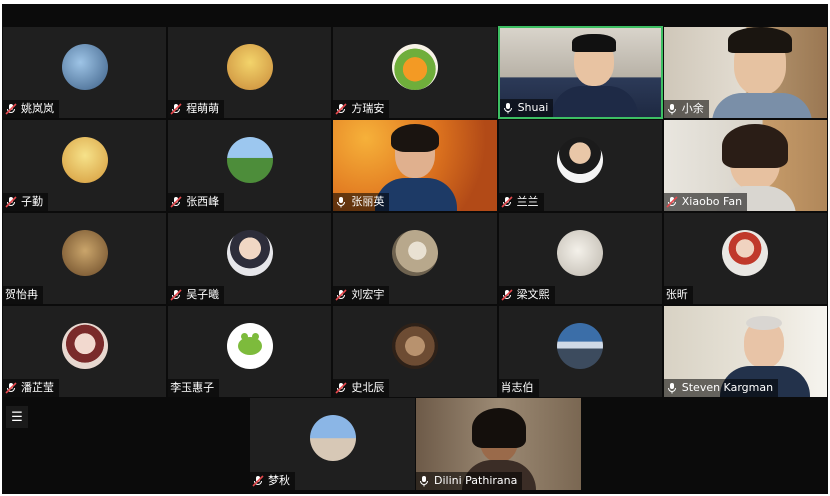 The height and width of the screenshot is (496, 830). I want to click on participant-nametag: 张昕, so click(678, 295).